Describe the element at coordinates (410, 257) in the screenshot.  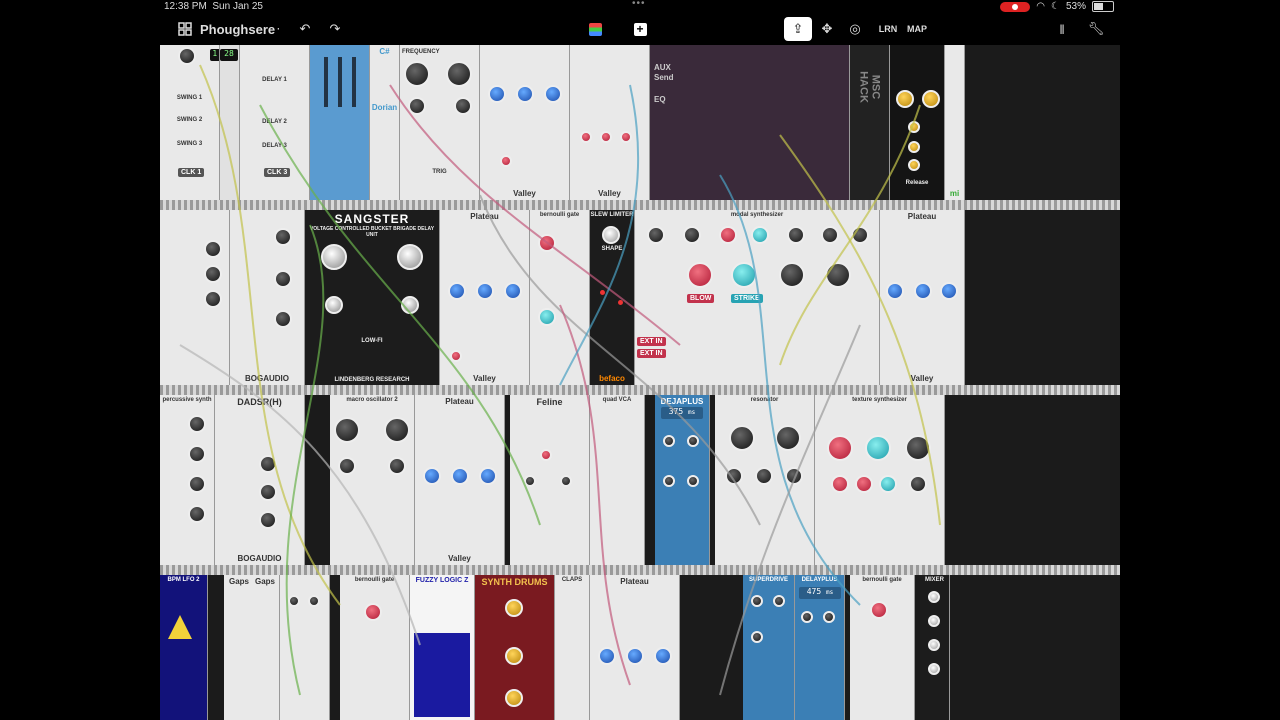
I see `sangster-gain-knob` at that location.